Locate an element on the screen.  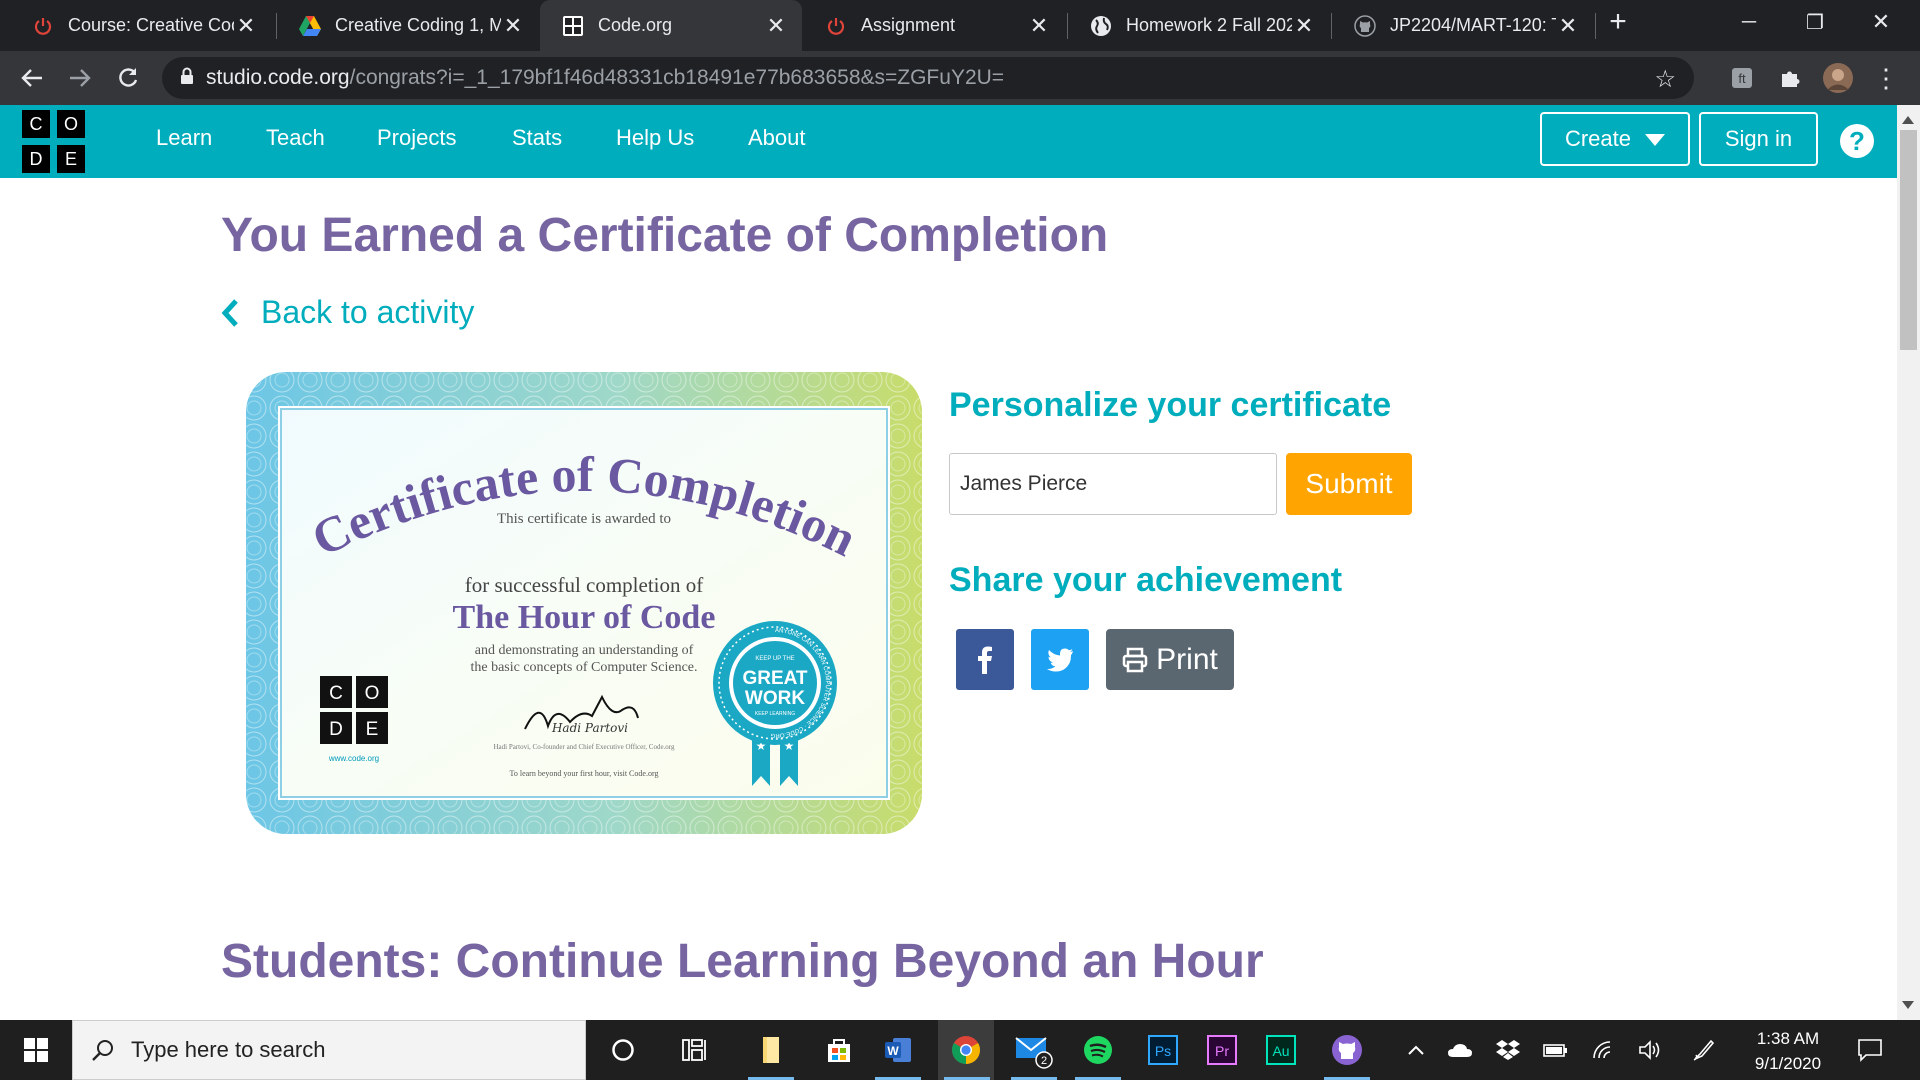
puzzle-extensions-icon is located at coordinates (1790, 78).